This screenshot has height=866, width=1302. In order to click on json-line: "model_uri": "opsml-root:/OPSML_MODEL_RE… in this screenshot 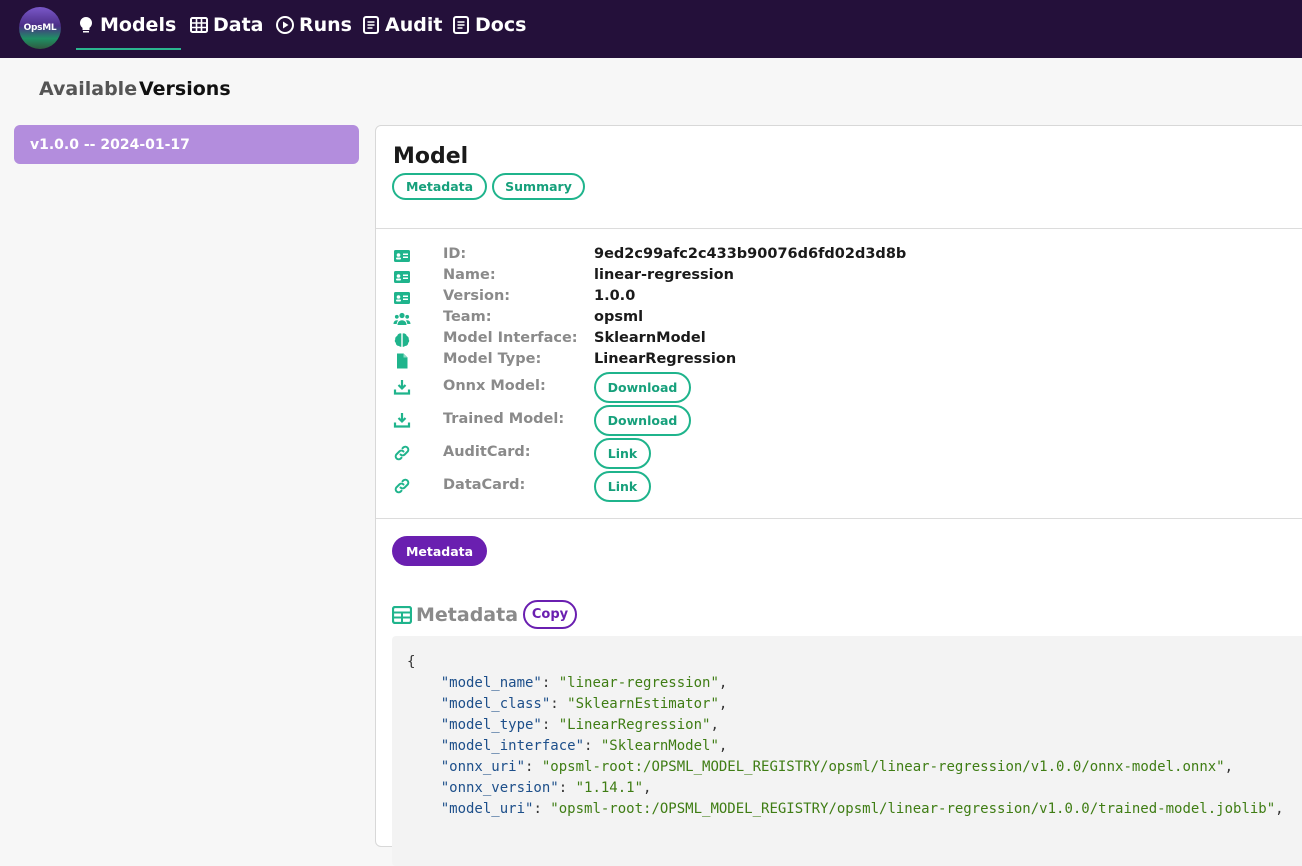, I will do `click(862, 809)`.